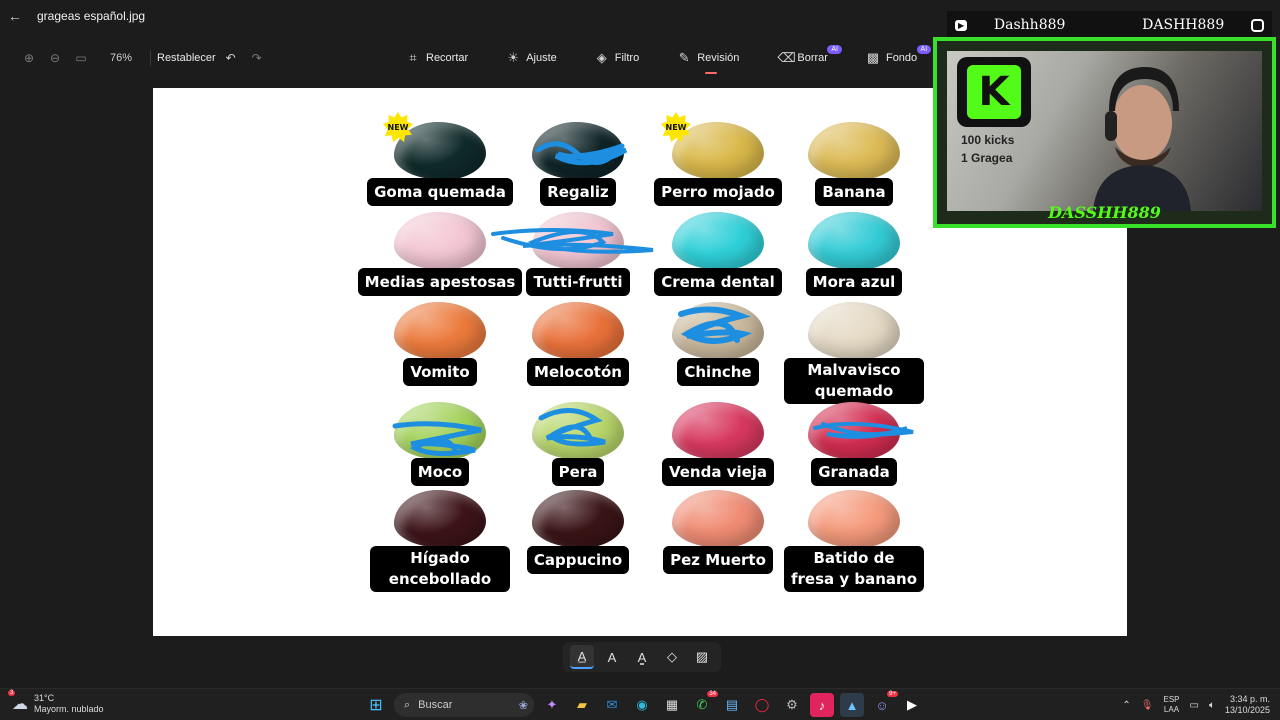 The width and height of the screenshot is (1280, 720). What do you see at coordinates (435, 705) in the screenshot?
I see `search-placeholder: Buscar` at bounding box center [435, 705].